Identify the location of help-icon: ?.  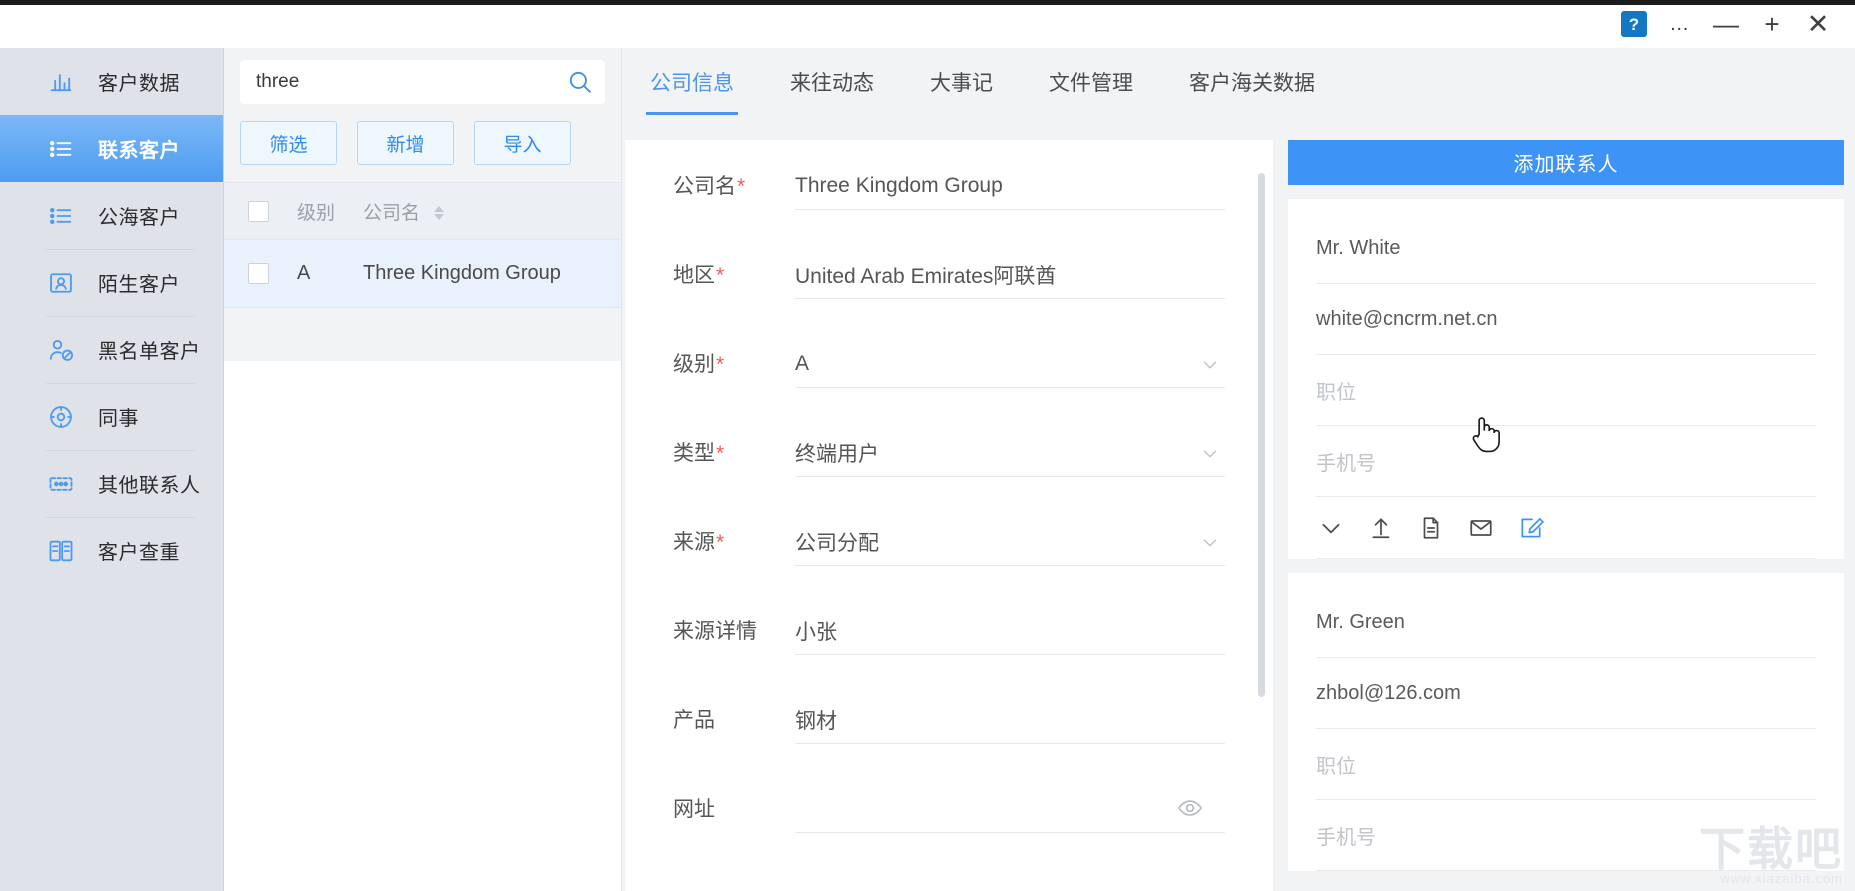
(1634, 24).